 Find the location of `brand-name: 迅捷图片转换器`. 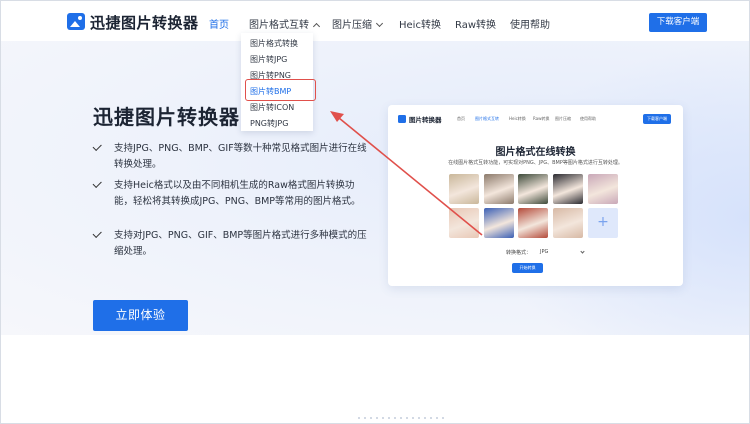

brand-name: 迅捷图片转换器 is located at coordinates (144, 22).